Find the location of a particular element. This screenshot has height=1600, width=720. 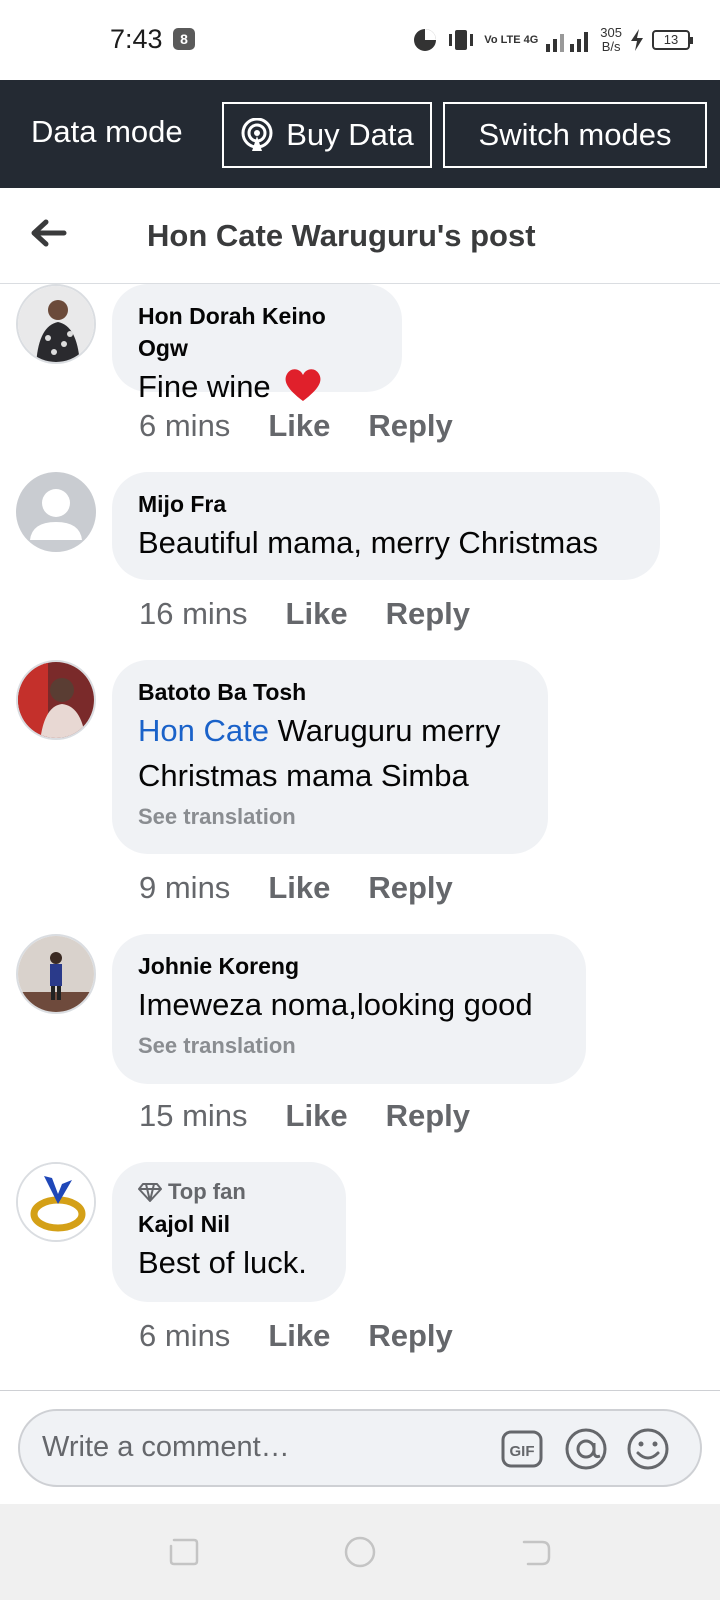

data-saver-icon is located at coordinates (425, 40).